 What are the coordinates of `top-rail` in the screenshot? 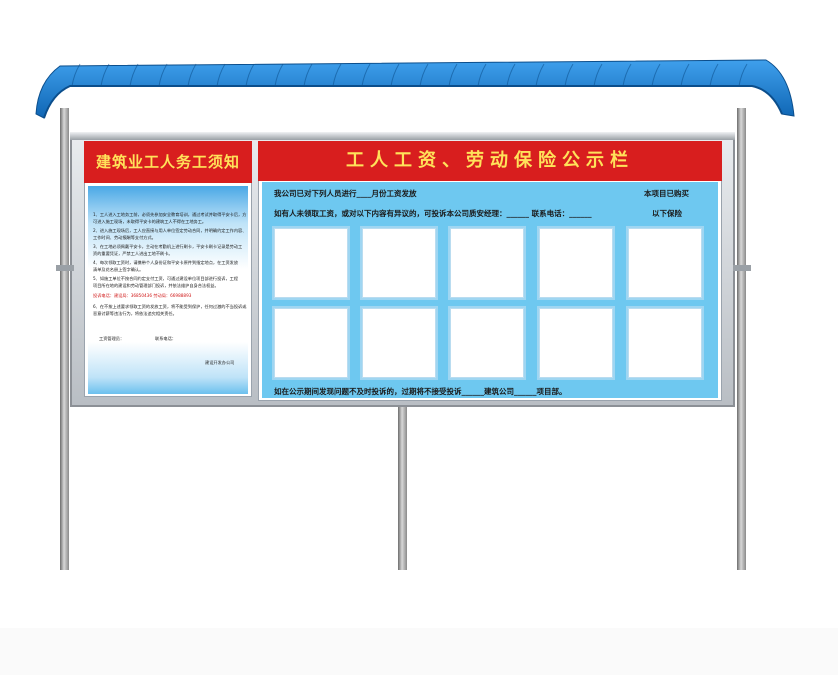 It's located at (402, 136).